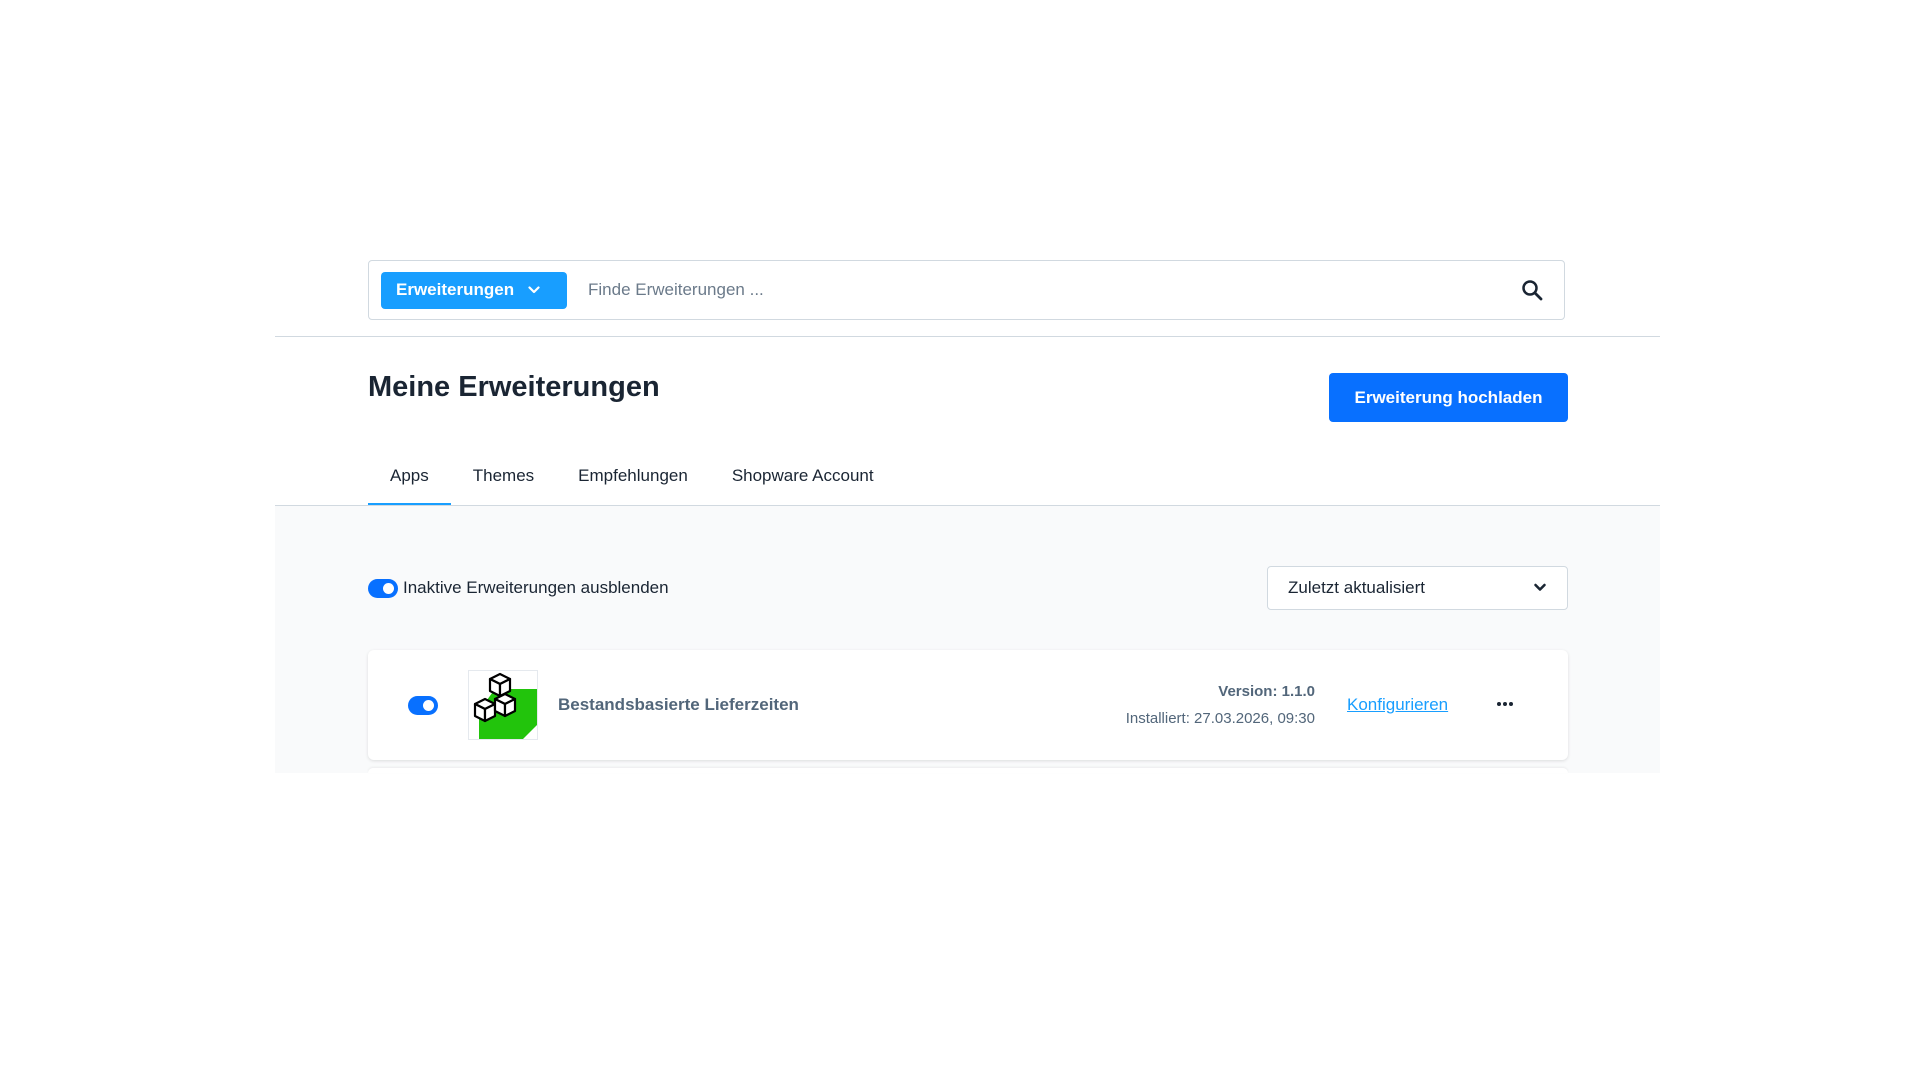 The image size is (1920, 1080). I want to click on sort-select: Zuletzt aktualisiert, so click(1417, 588).